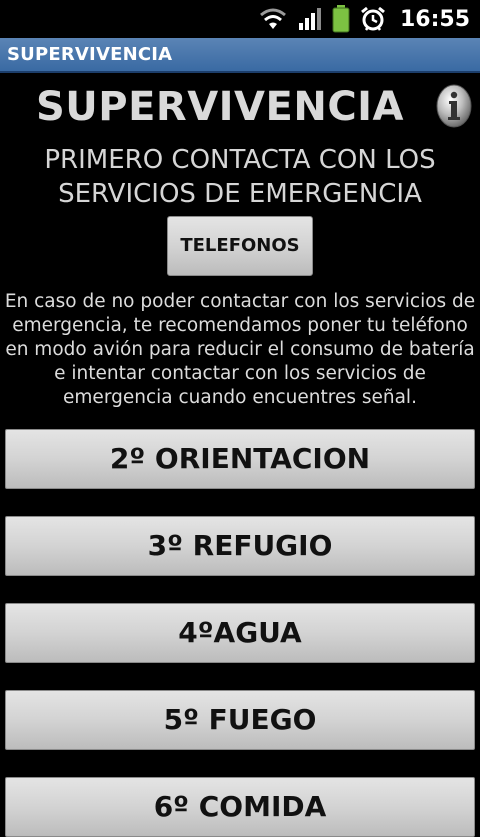 The height and width of the screenshot is (837, 480). Describe the element at coordinates (273, 18) in the screenshot. I see `wifi-icon` at that location.